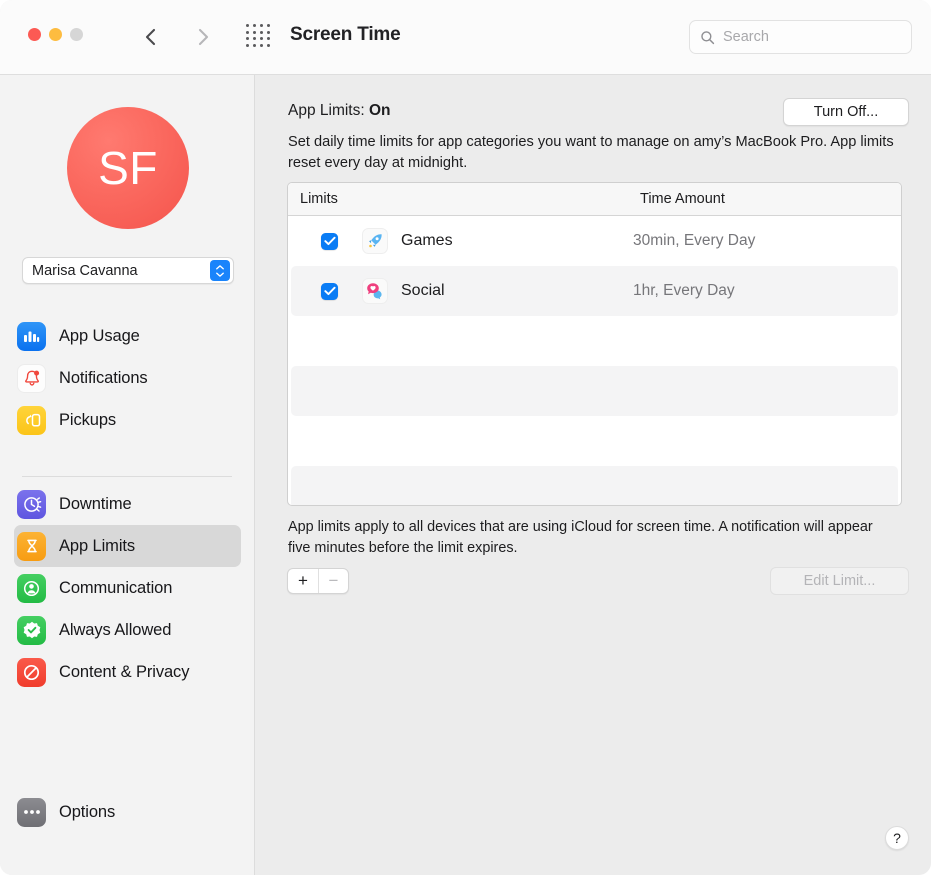  Describe the element at coordinates (594, 291) in the screenshot. I see `table-row: Social 1hr, Every Day` at that location.